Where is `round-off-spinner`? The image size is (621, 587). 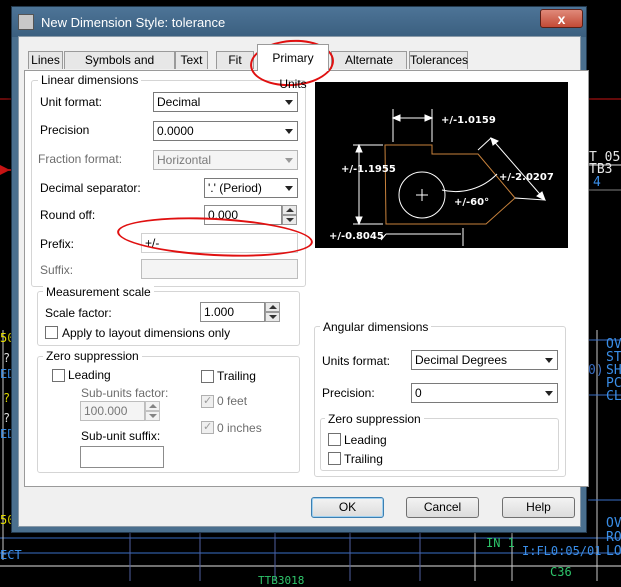 round-off-spinner is located at coordinates (289, 215).